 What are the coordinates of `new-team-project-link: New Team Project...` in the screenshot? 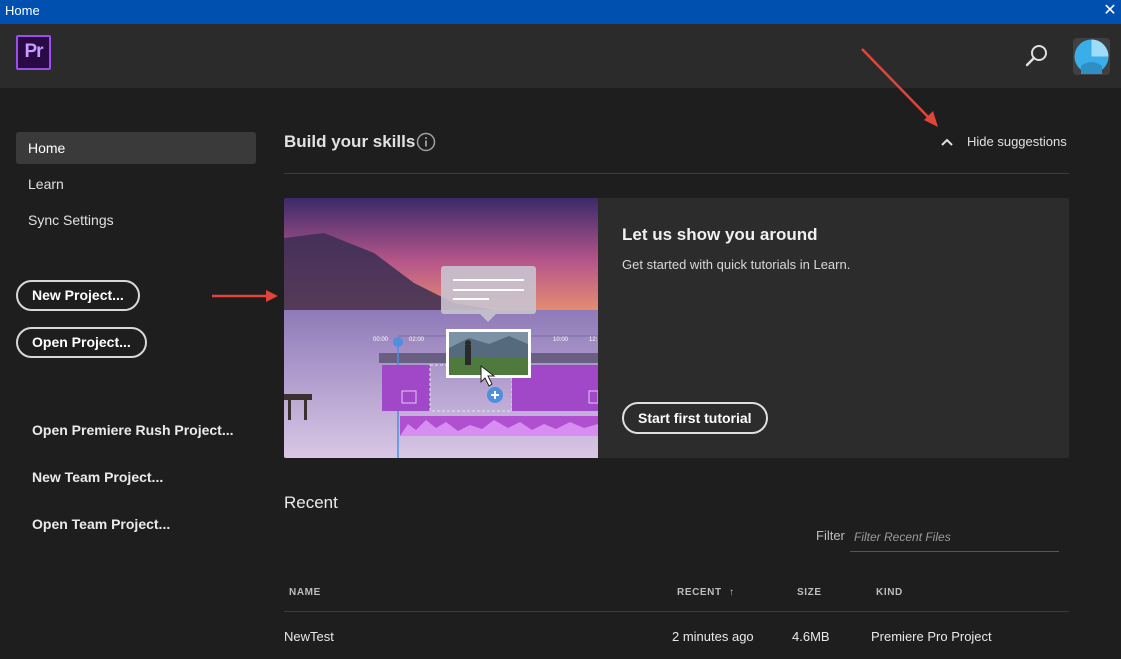 It's located at (97, 477).